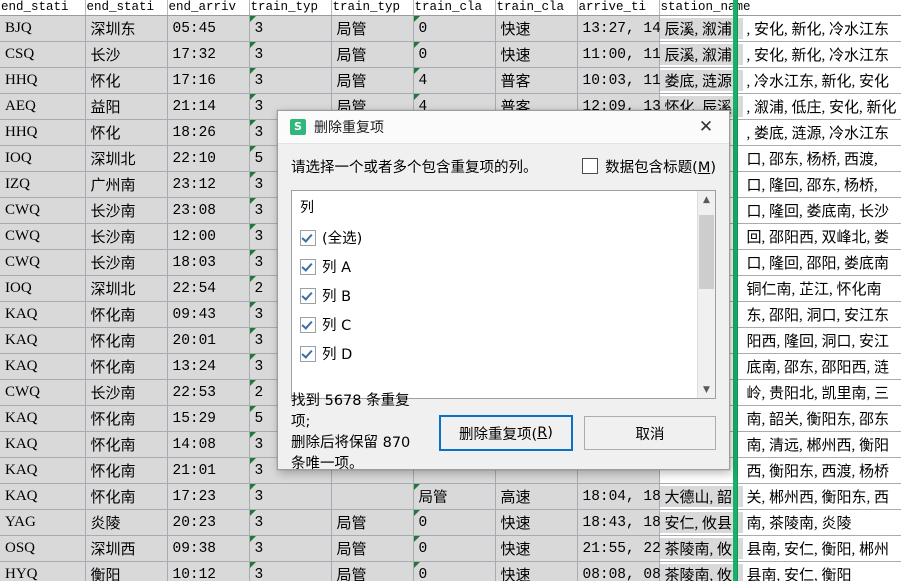  Describe the element at coordinates (43, 54) in the screenshot. I see `cell-end-station-code: CSQ` at that location.